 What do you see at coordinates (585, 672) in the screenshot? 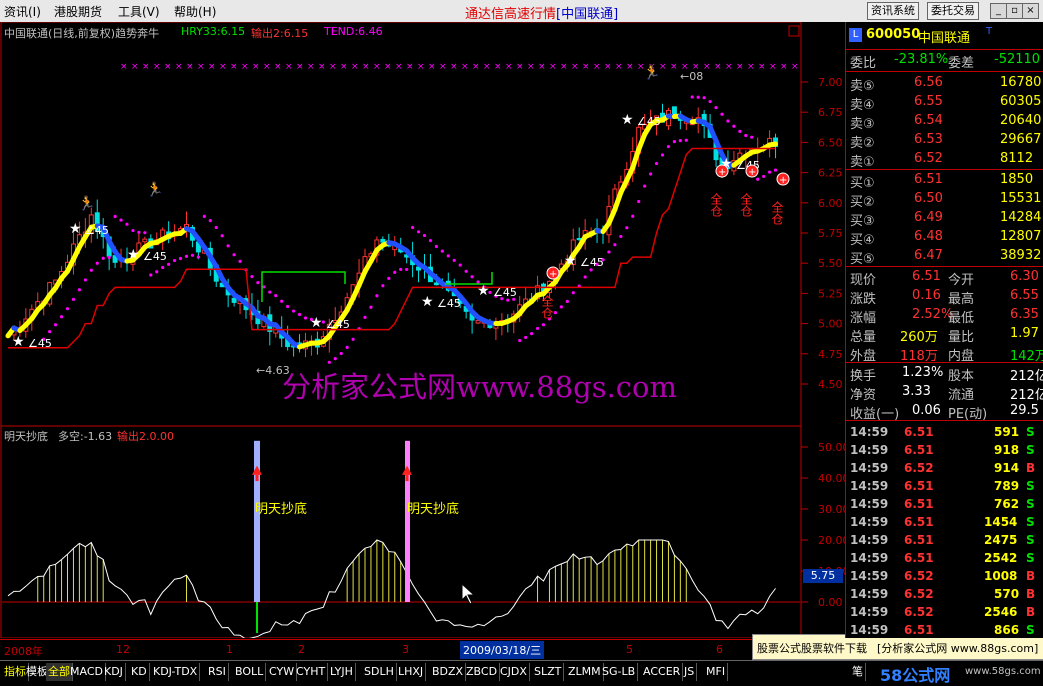
I see `tab-zlmm: ZLMM` at bounding box center [585, 672].